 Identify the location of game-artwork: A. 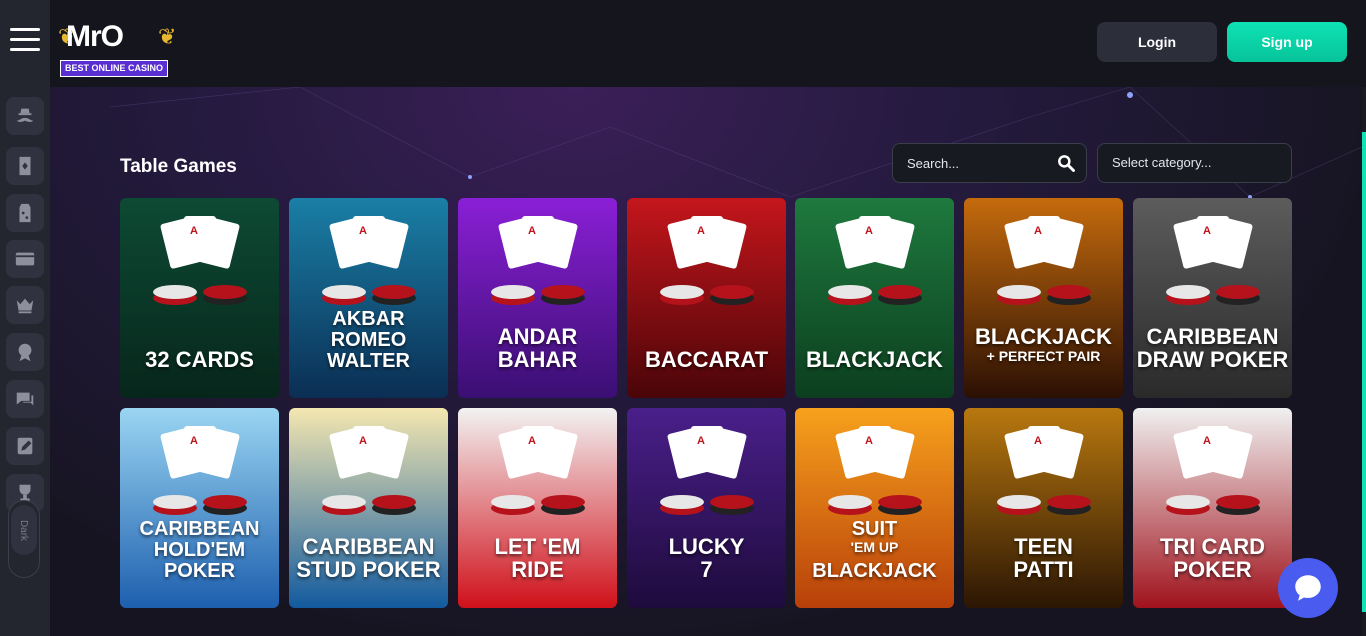
(1043, 298).